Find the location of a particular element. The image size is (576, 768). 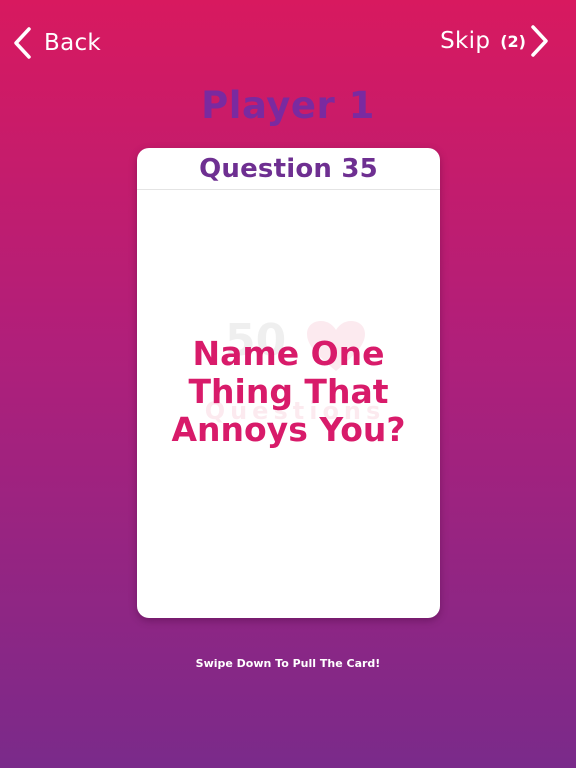

top-bar: Back Skip (2) is located at coordinates (288, 40).